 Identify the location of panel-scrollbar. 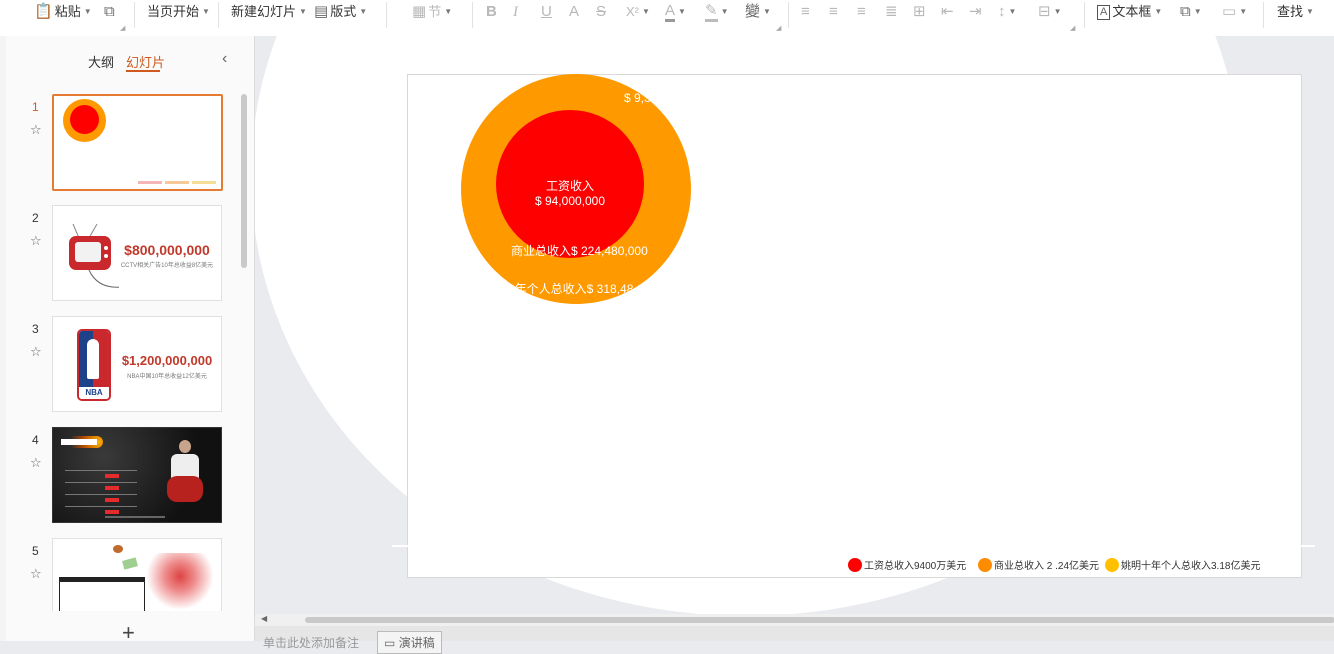
(244, 181).